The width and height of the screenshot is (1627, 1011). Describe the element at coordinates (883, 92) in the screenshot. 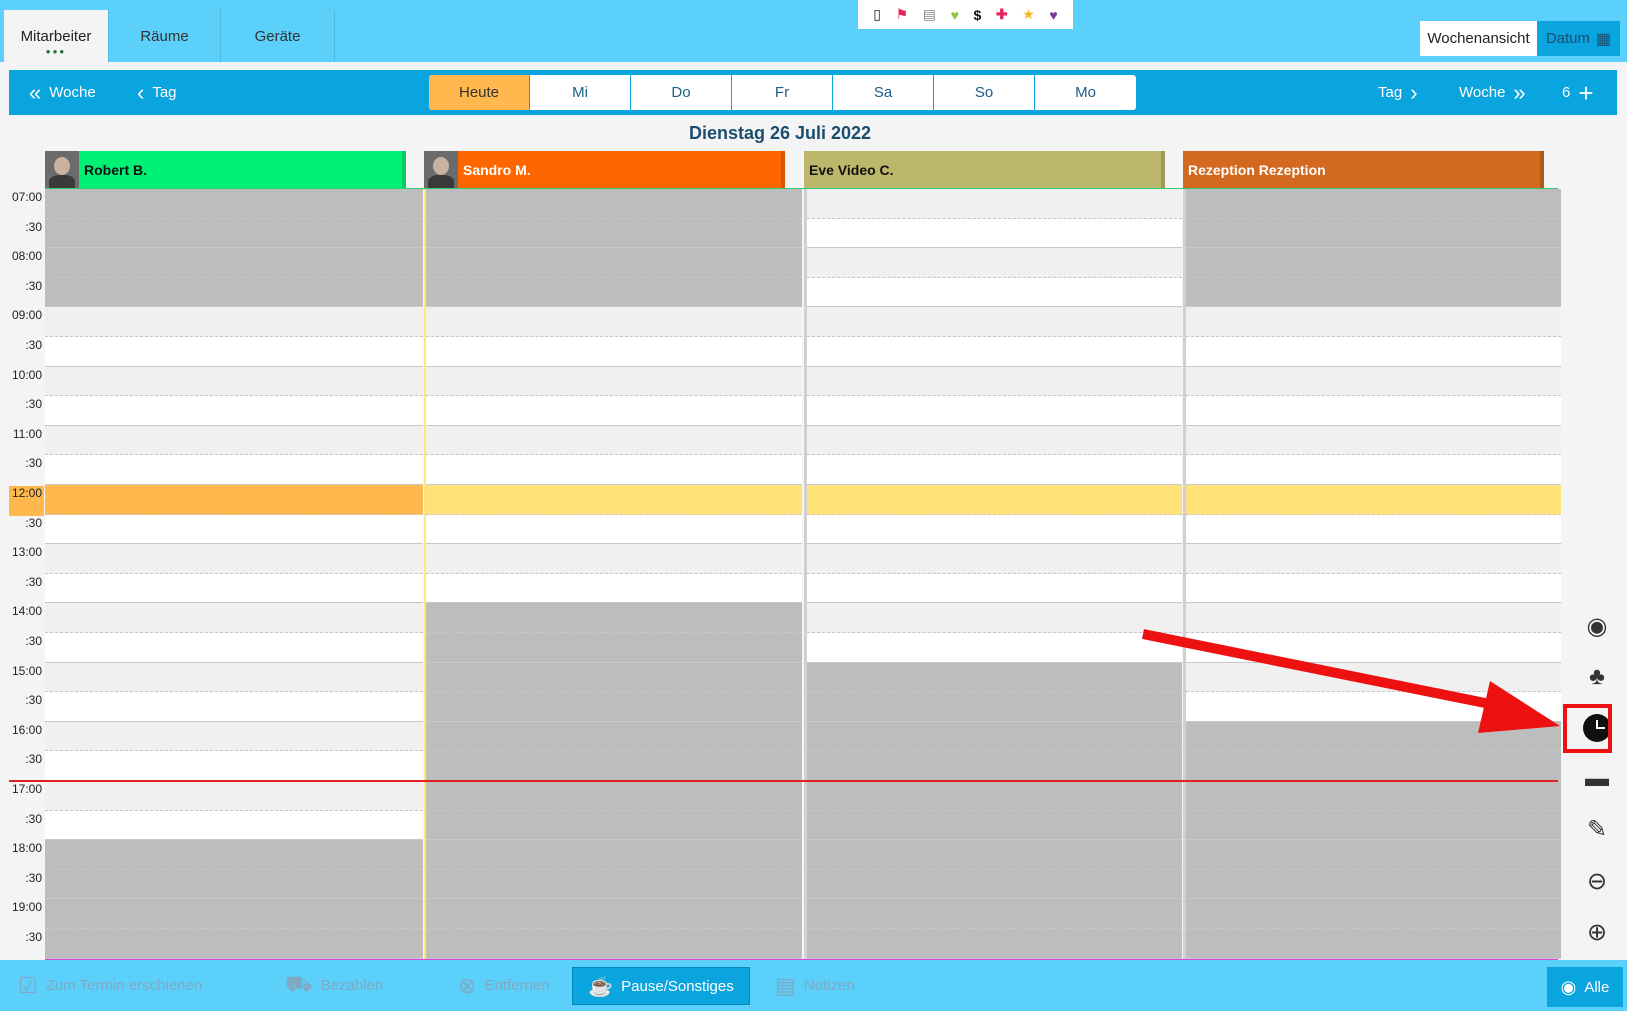

I see `day-tab-sa: Sa` at that location.